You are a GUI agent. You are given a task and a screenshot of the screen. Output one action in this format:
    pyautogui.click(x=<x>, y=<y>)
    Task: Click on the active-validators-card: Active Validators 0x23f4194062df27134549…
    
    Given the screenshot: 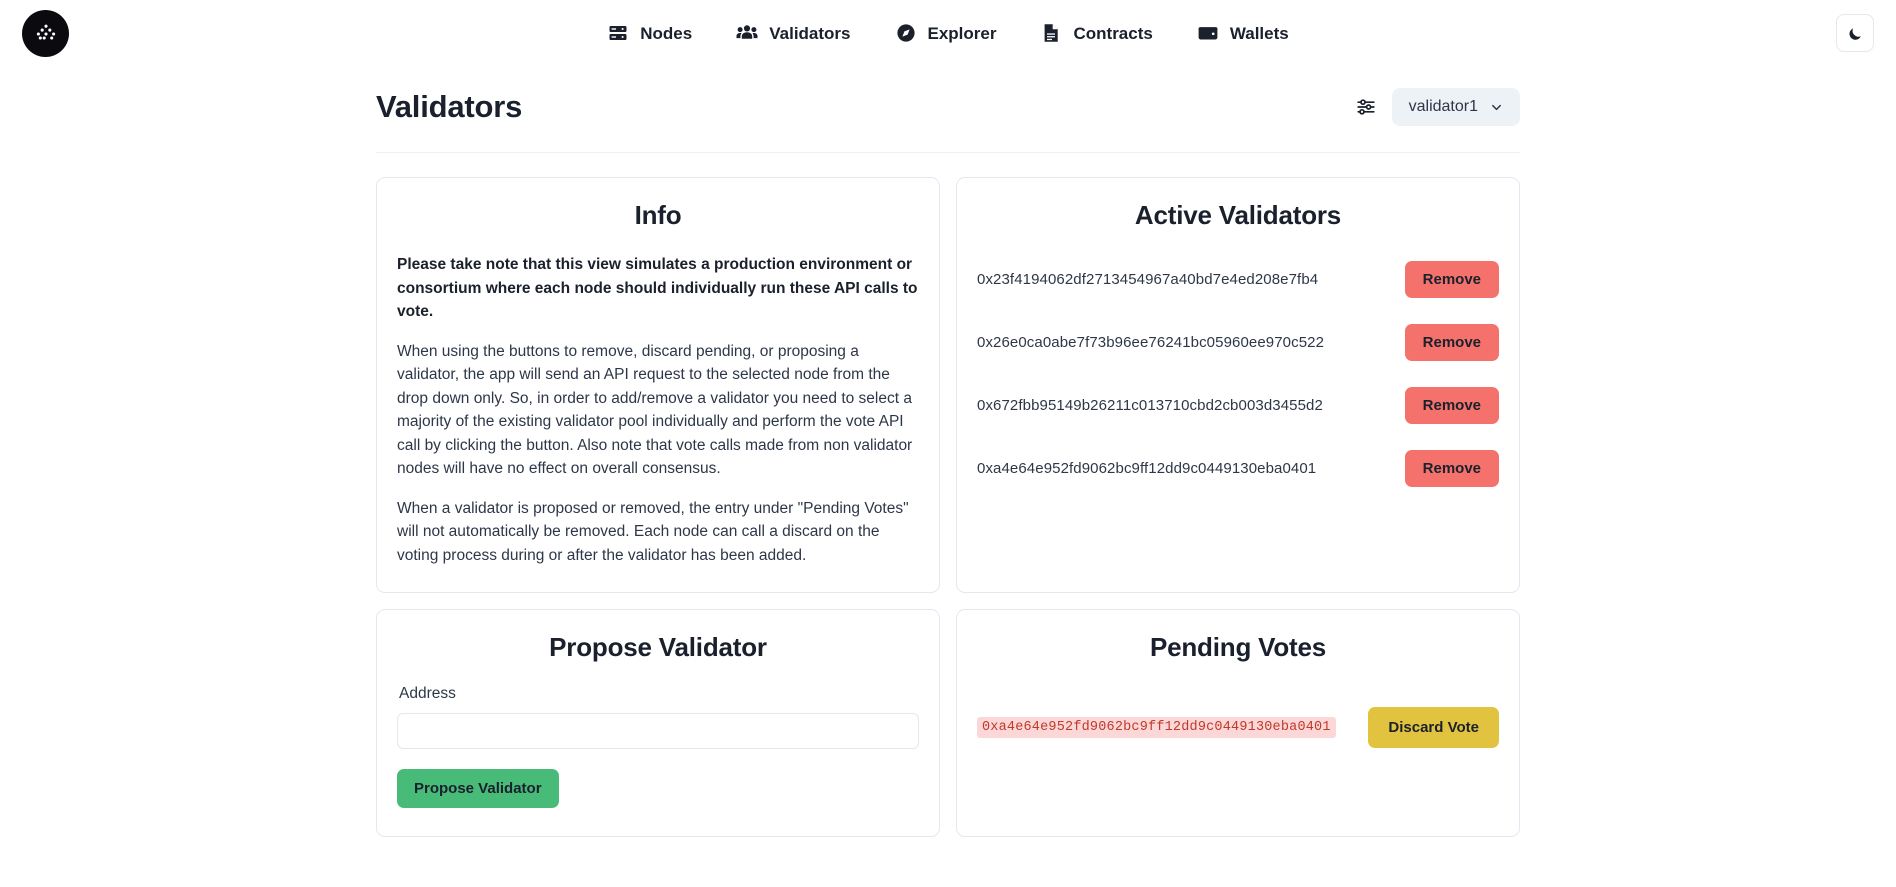 What is the action you would take?
    pyautogui.click(x=1238, y=385)
    